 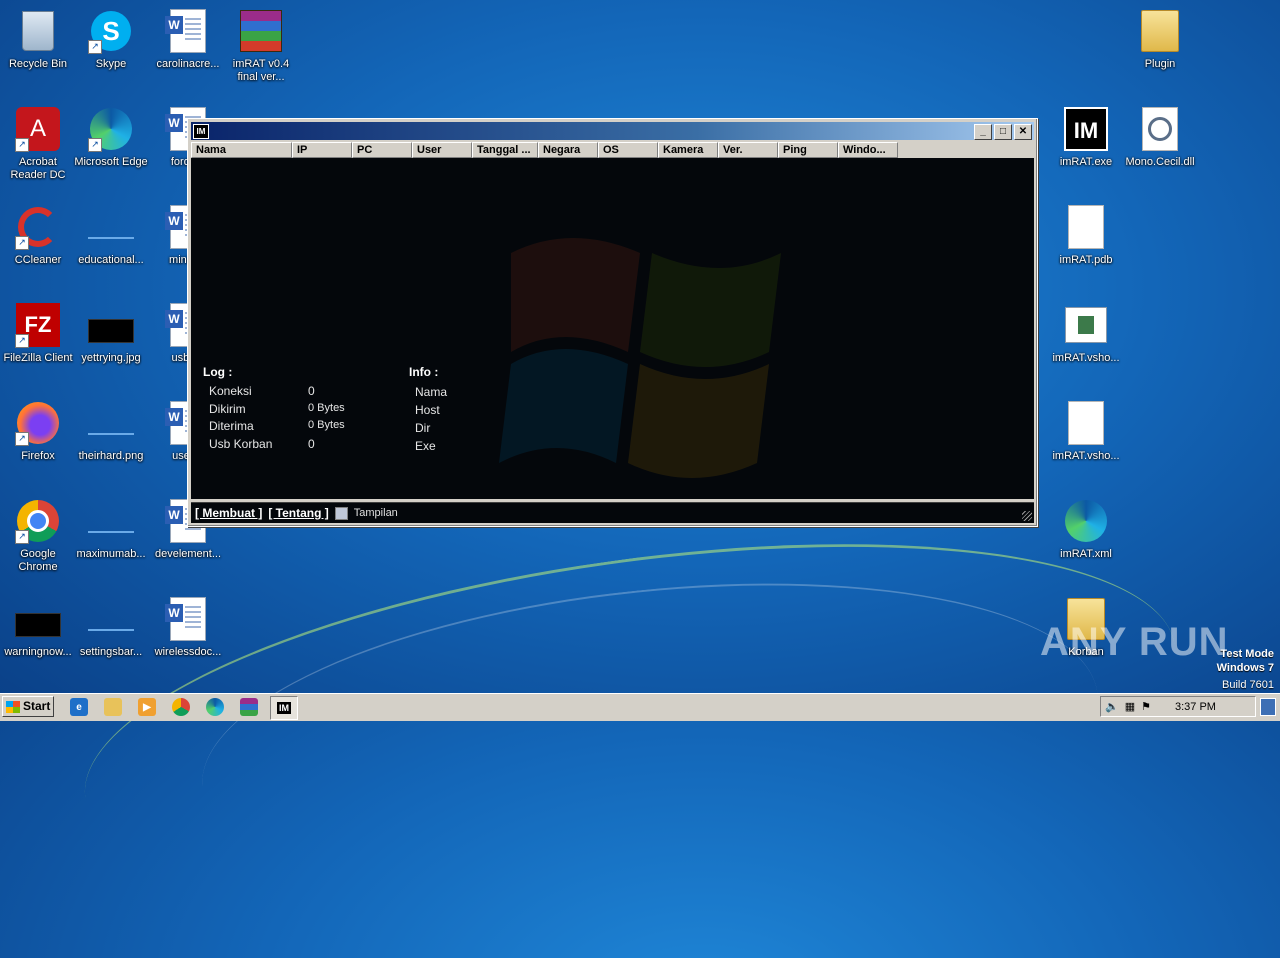 What do you see at coordinates (382, 150) in the screenshot?
I see `column-header-pc: PC` at bounding box center [382, 150].